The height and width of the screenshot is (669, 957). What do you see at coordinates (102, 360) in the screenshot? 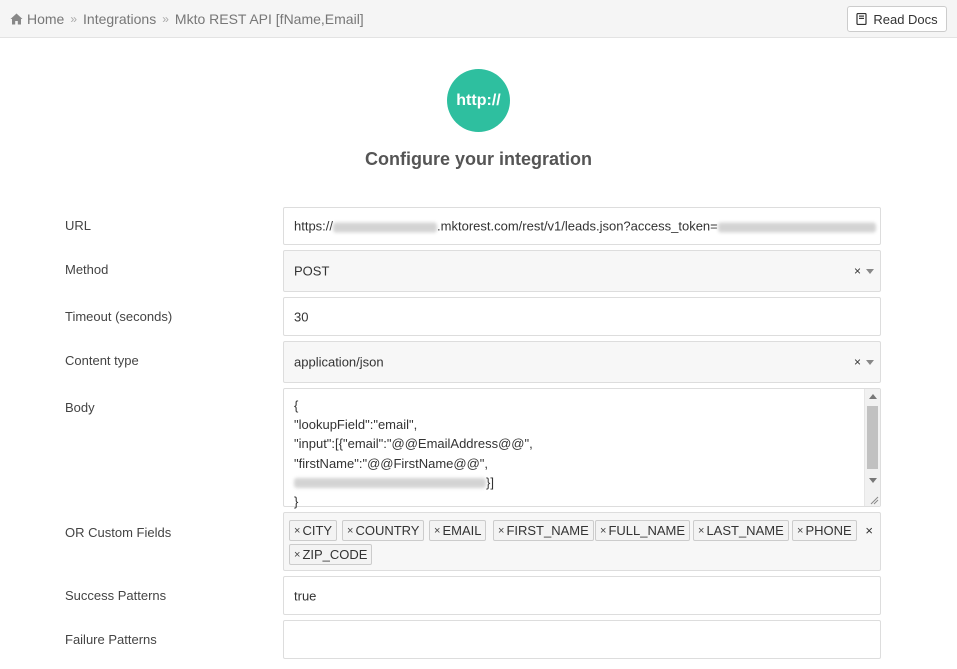
I see `content-type-label: Content type` at bounding box center [102, 360].